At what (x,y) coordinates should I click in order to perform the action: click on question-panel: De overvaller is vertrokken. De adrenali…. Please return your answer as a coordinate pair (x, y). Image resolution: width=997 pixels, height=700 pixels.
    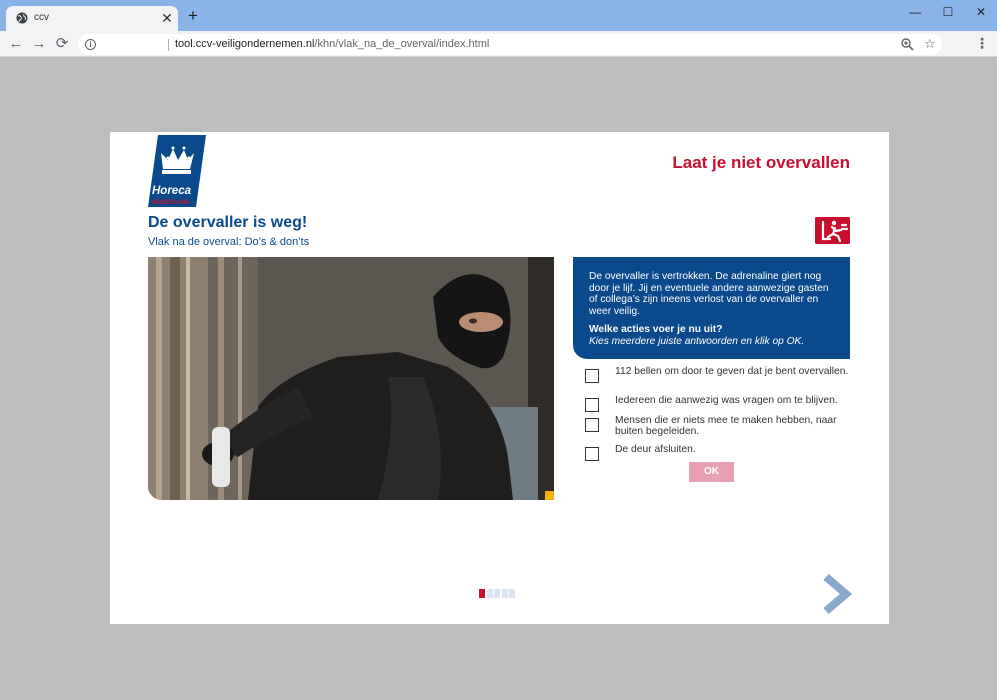
    Looking at the image, I should click on (711, 308).